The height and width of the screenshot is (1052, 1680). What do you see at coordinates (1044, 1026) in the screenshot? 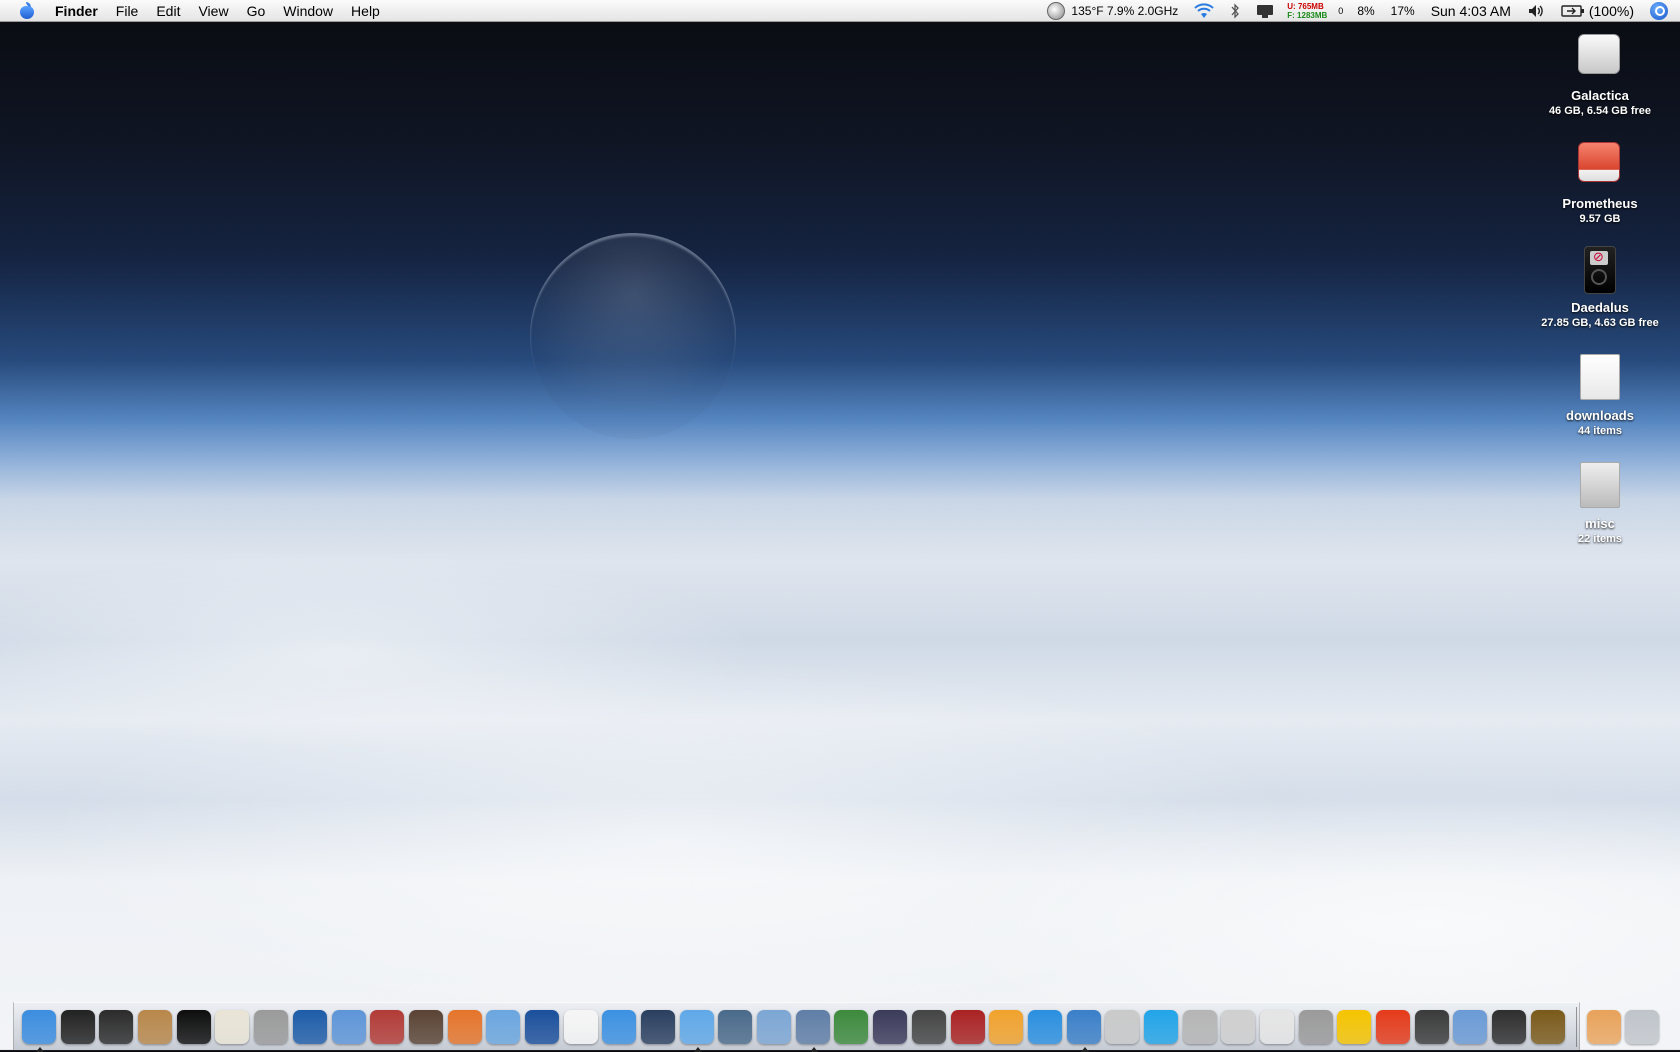
I see `quicktime-icon` at bounding box center [1044, 1026].